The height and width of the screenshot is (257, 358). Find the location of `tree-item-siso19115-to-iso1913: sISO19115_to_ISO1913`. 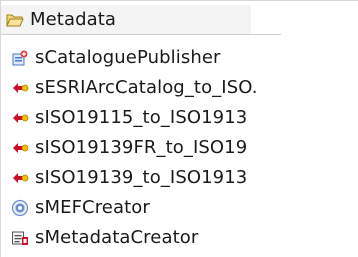

tree-item-siso19115-to-iso1913: sISO19115_to_ISO1913 is located at coordinates (179, 118).